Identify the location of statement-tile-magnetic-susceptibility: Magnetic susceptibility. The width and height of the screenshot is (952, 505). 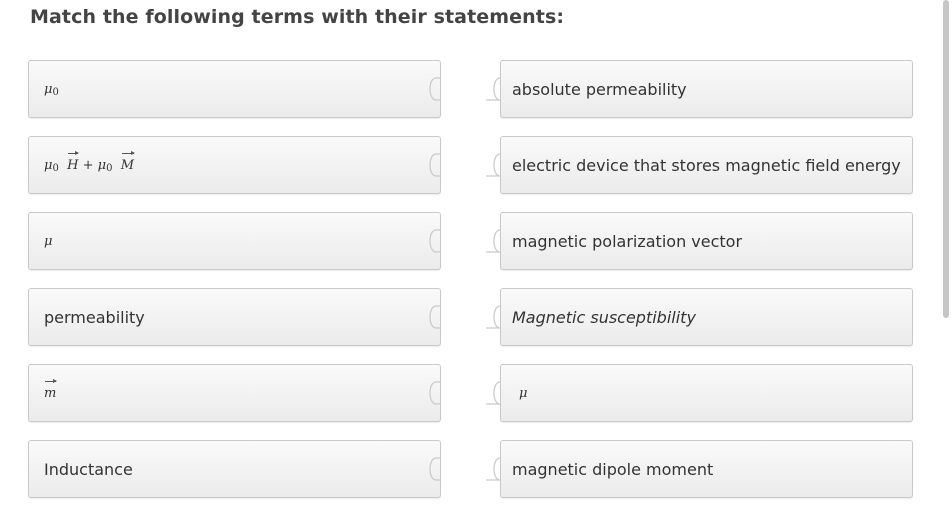
(699, 317).